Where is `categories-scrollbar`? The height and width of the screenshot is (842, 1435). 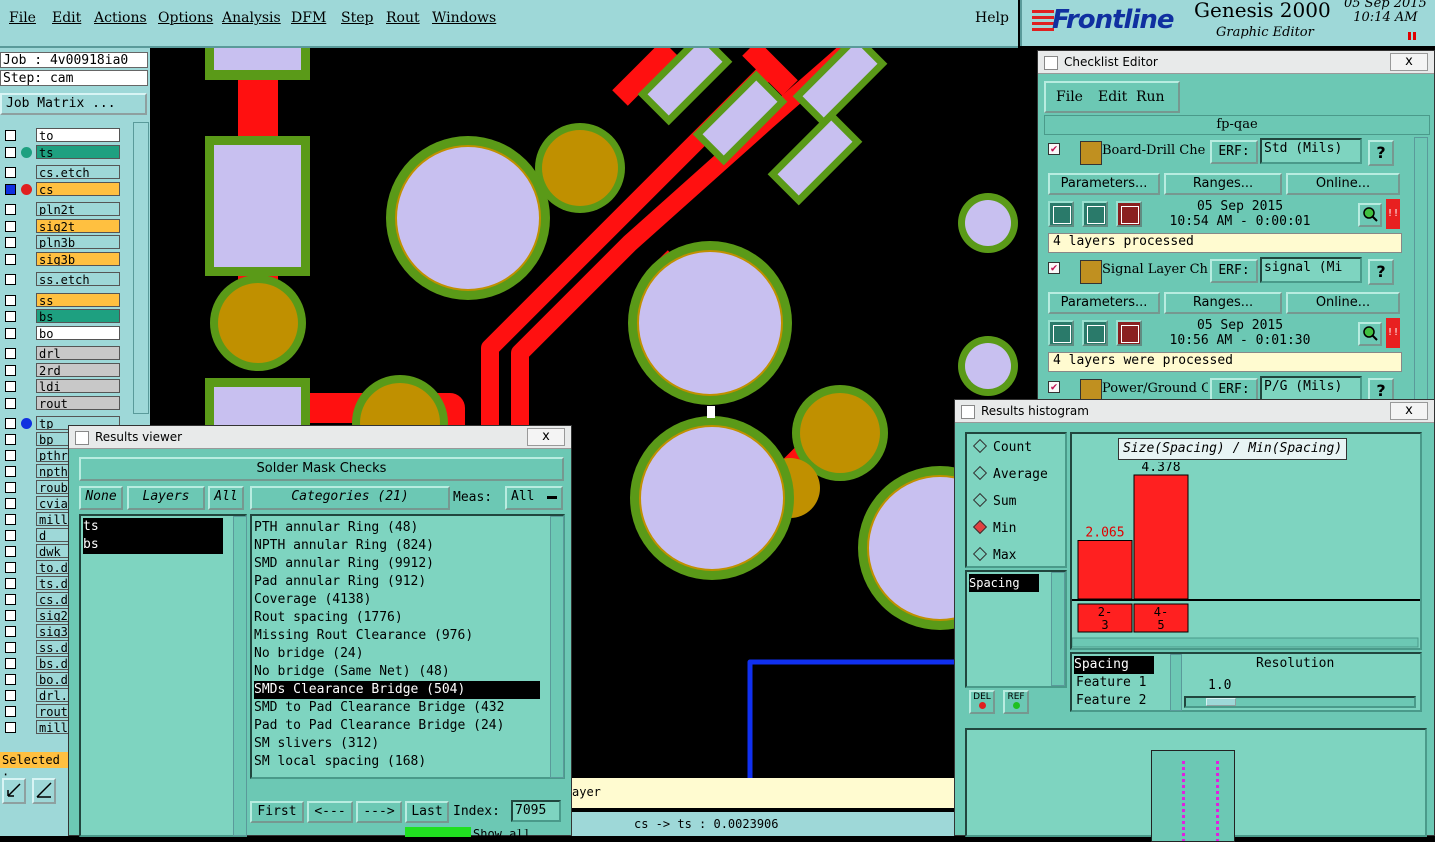 categories-scrollbar is located at coordinates (557, 647).